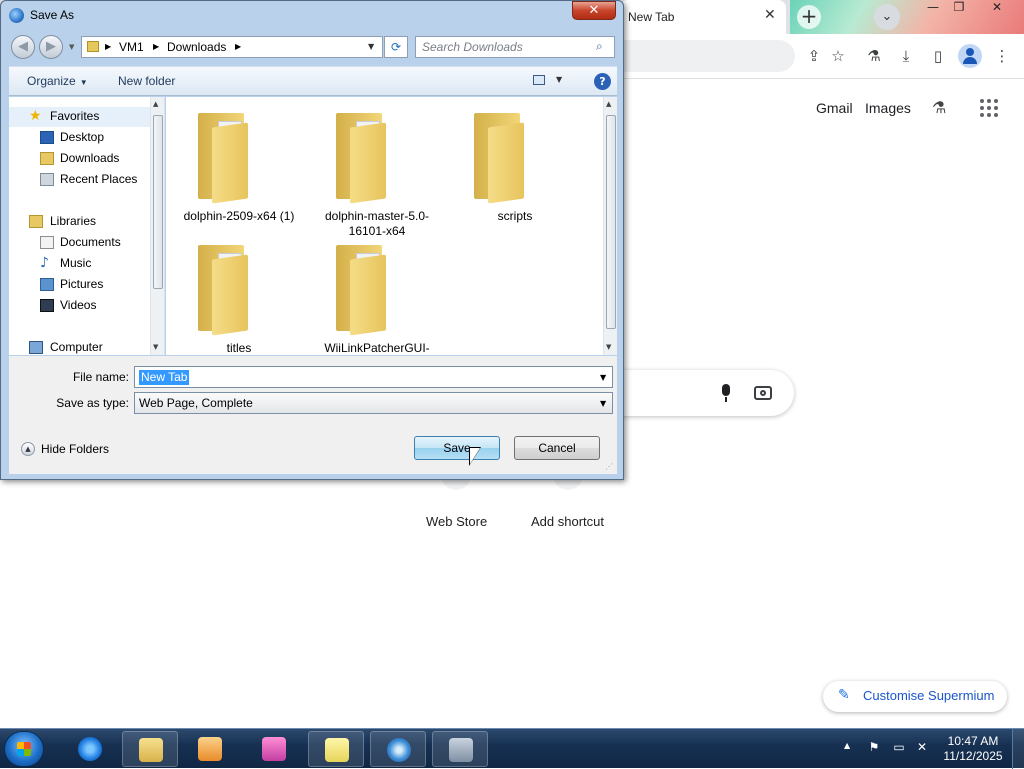 The height and width of the screenshot is (769, 1024). I want to click on search-labs-icon: ⚗, so click(939, 107).